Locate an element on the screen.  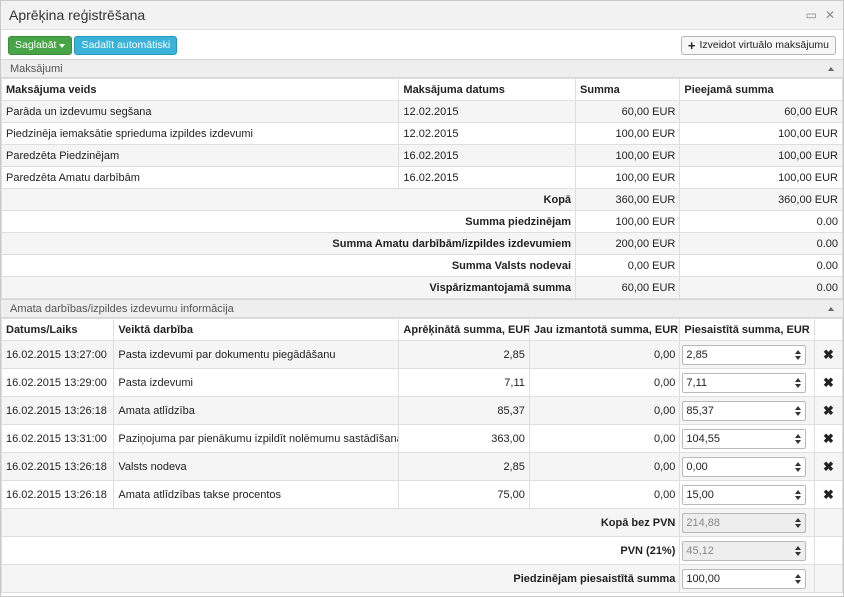
window-title: Aprēķina reģistrēšana is located at coordinates (77, 15).